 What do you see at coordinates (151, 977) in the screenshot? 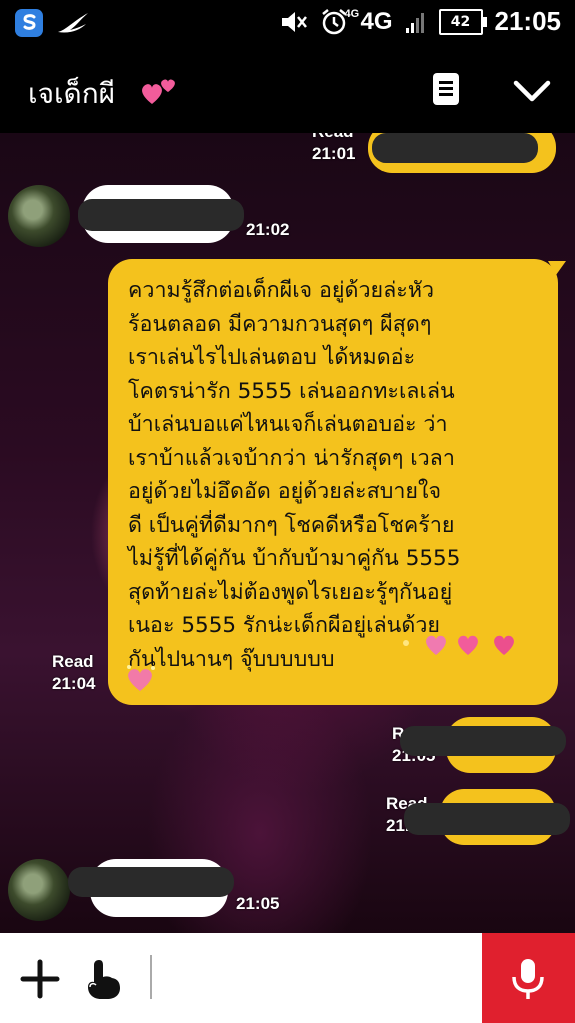
I see `divider` at bounding box center [151, 977].